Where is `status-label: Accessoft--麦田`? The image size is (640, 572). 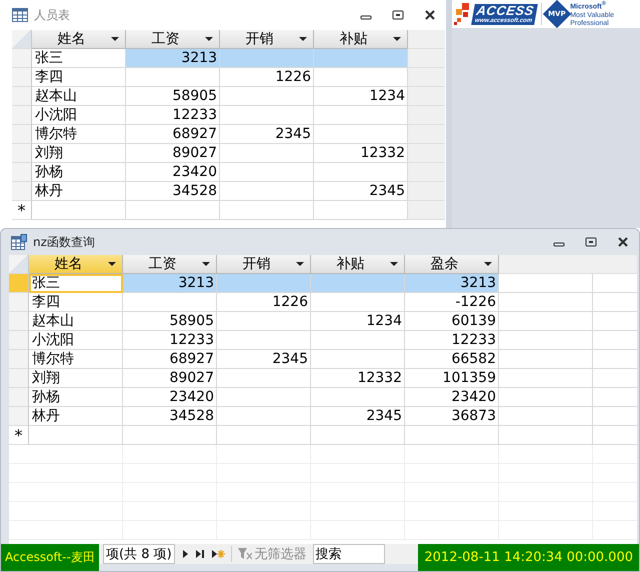
status-label: Accessoft--麦田 is located at coordinates (50, 557).